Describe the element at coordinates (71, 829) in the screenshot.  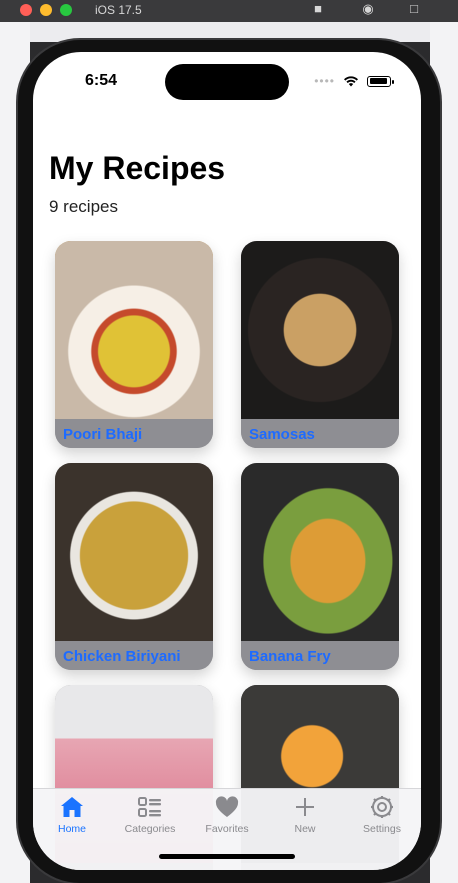
I see `tab-label: Home` at that location.